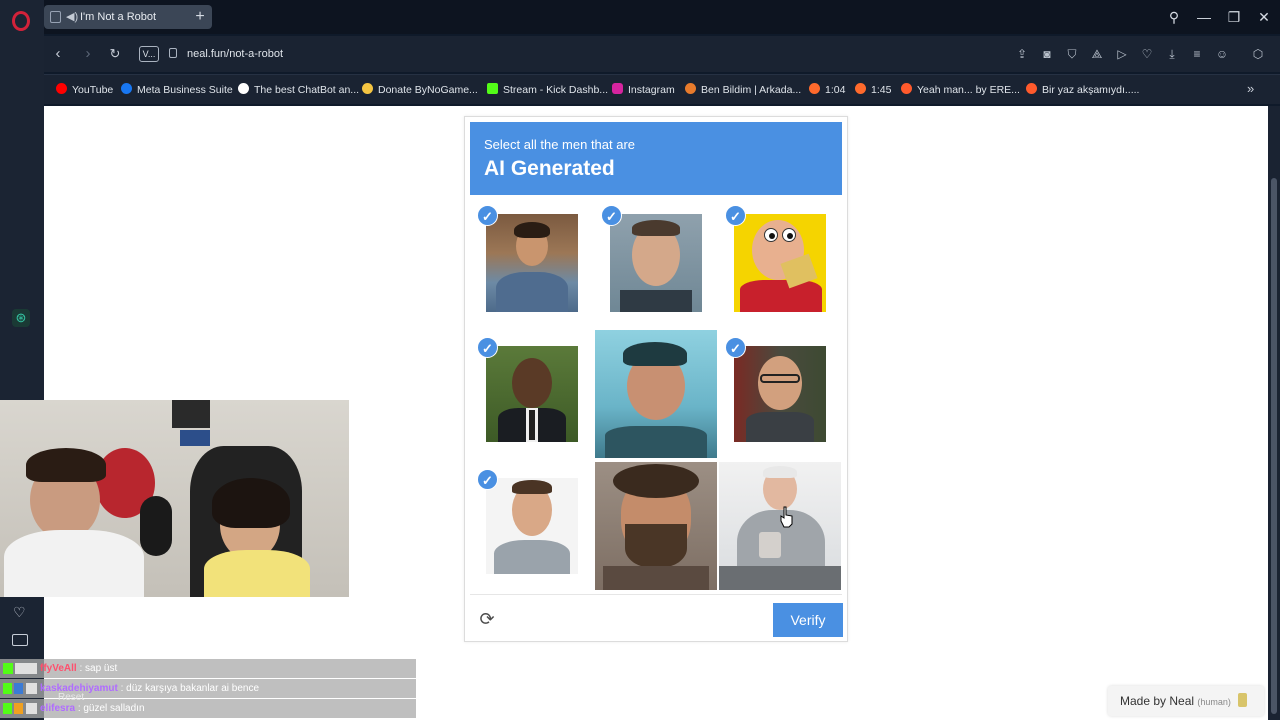 This screenshot has width=1280, height=720. I want to click on made-by-text: Made by Neal, so click(1157, 701).